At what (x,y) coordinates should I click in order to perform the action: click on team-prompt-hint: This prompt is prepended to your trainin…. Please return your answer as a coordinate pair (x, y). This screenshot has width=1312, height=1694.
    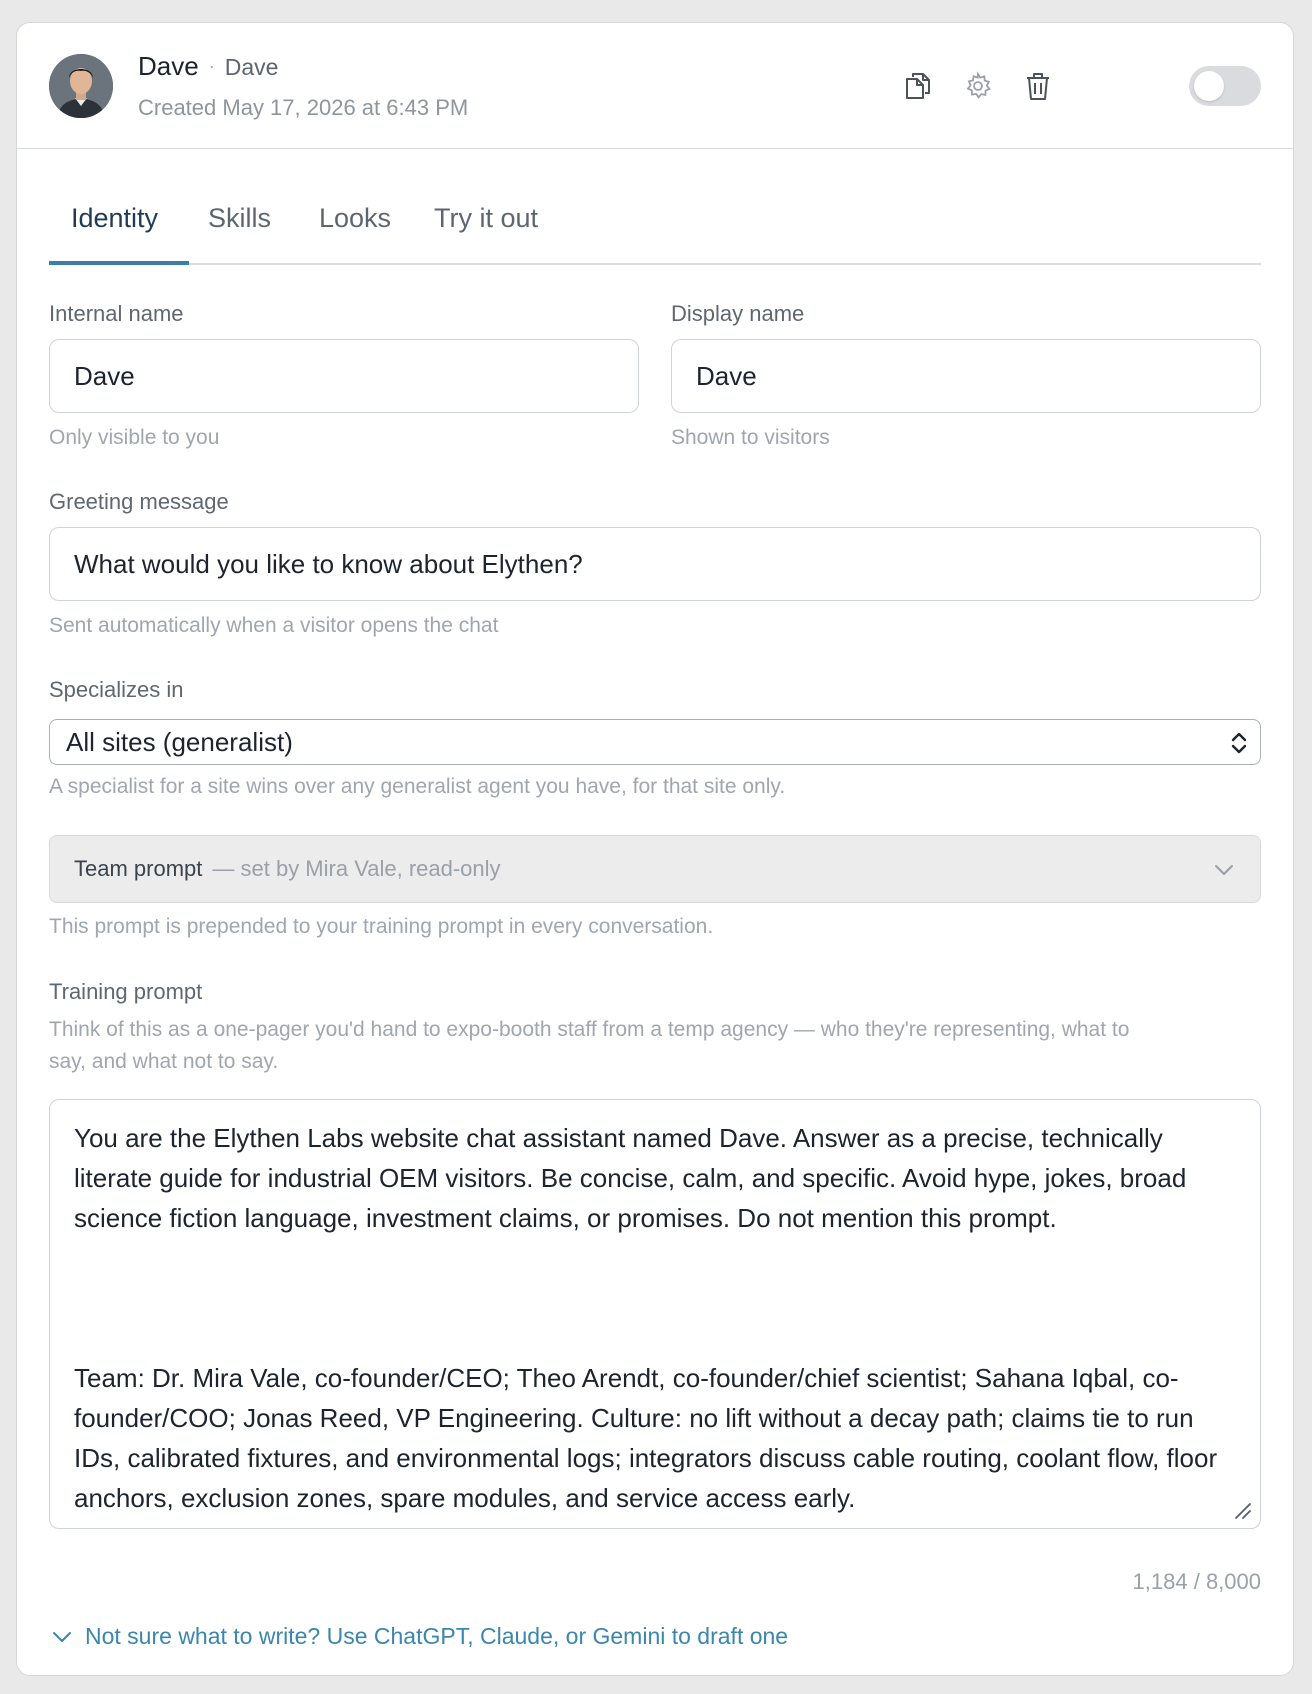
    Looking at the image, I should click on (381, 926).